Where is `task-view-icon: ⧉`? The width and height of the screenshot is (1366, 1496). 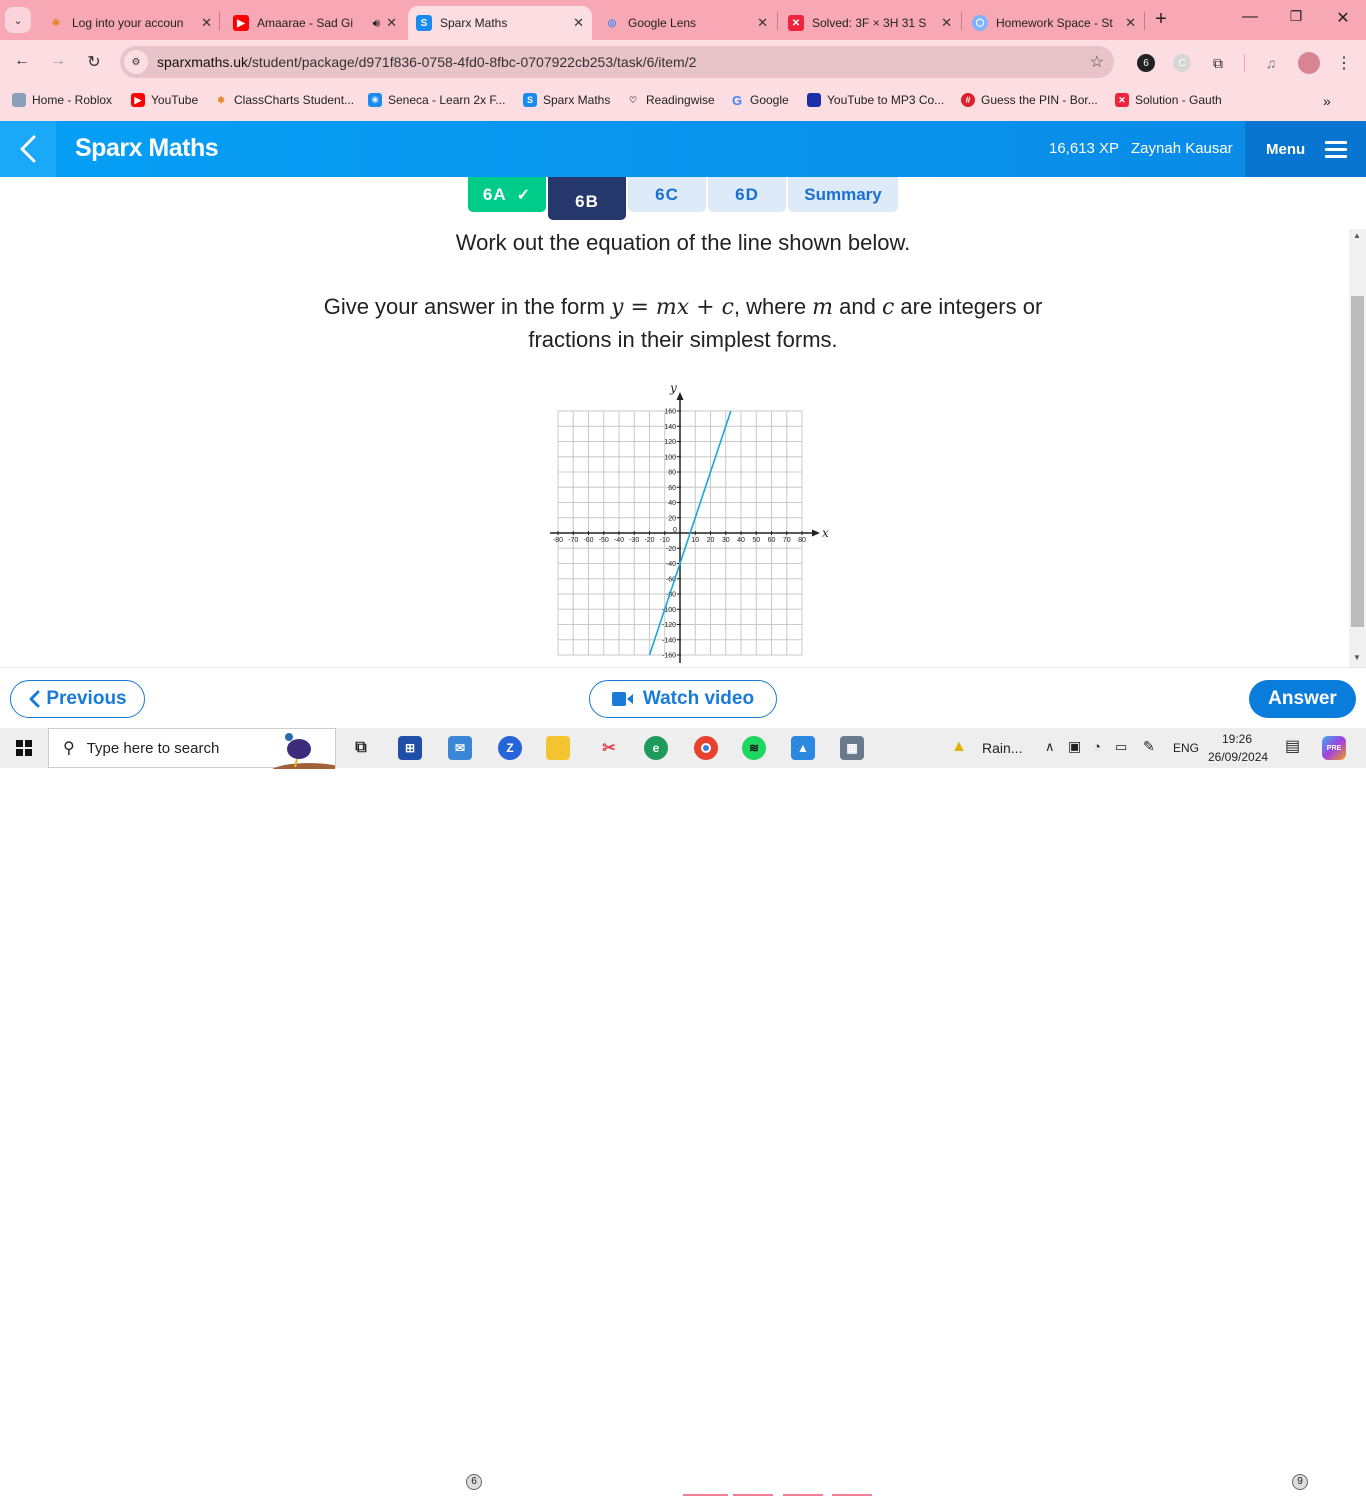 task-view-icon: ⧉ is located at coordinates (361, 748).